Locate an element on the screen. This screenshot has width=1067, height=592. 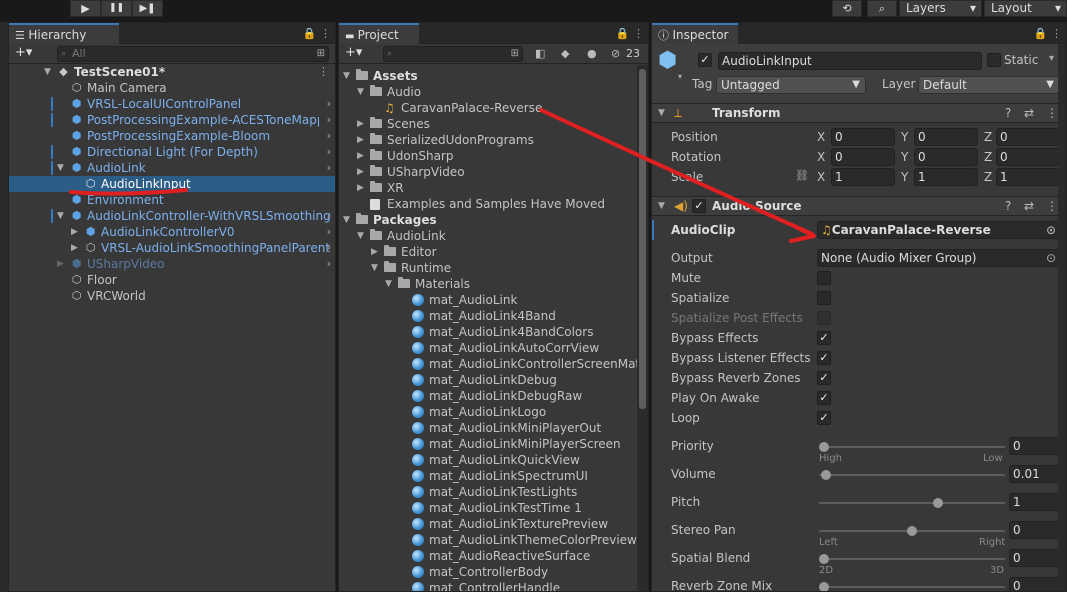
arrow-head-icon is located at coordinates (802, 233).